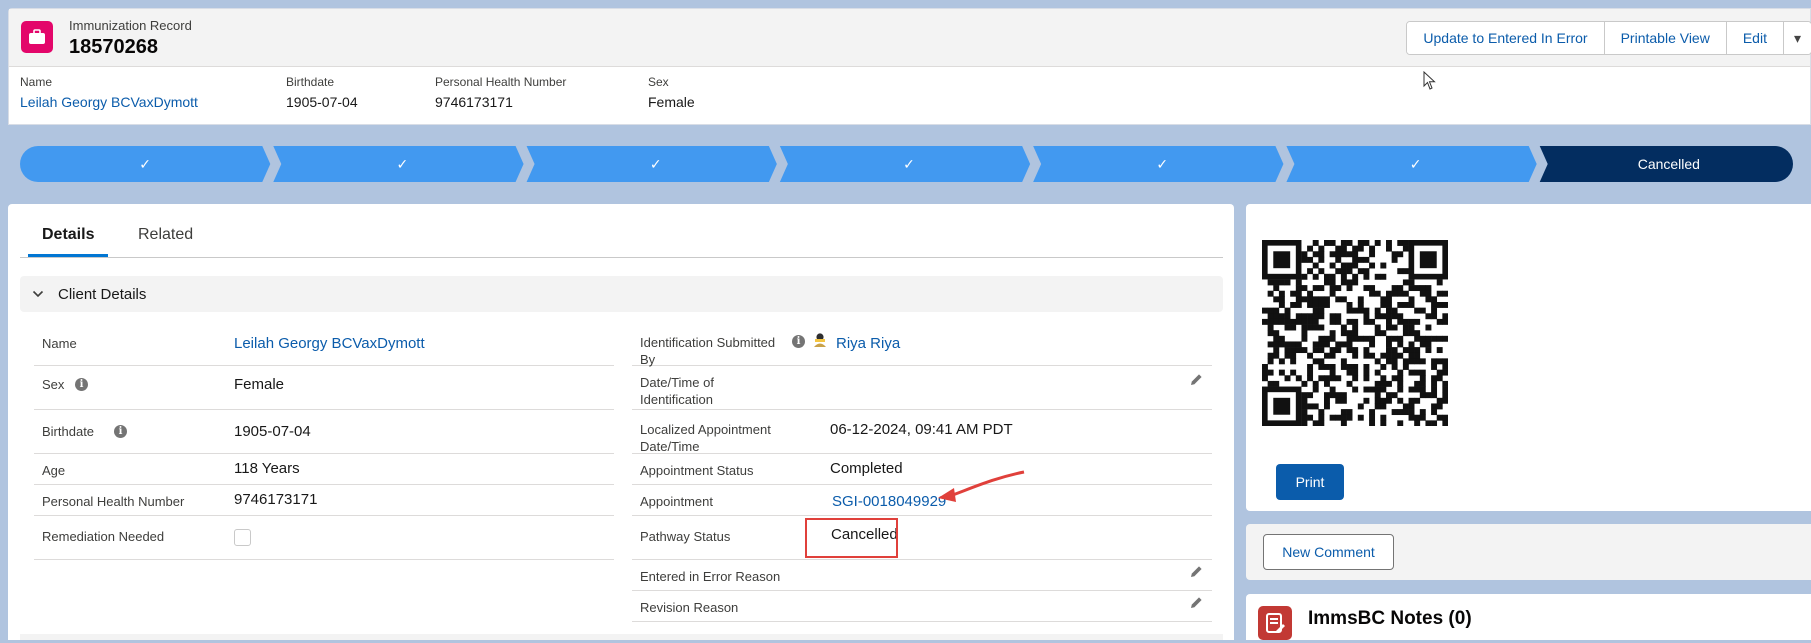 The width and height of the screenshot is (1811, 643). Describe the element at coordinates (670, 446) in the screenshot. I see `label-line: Date/Time` at that location.